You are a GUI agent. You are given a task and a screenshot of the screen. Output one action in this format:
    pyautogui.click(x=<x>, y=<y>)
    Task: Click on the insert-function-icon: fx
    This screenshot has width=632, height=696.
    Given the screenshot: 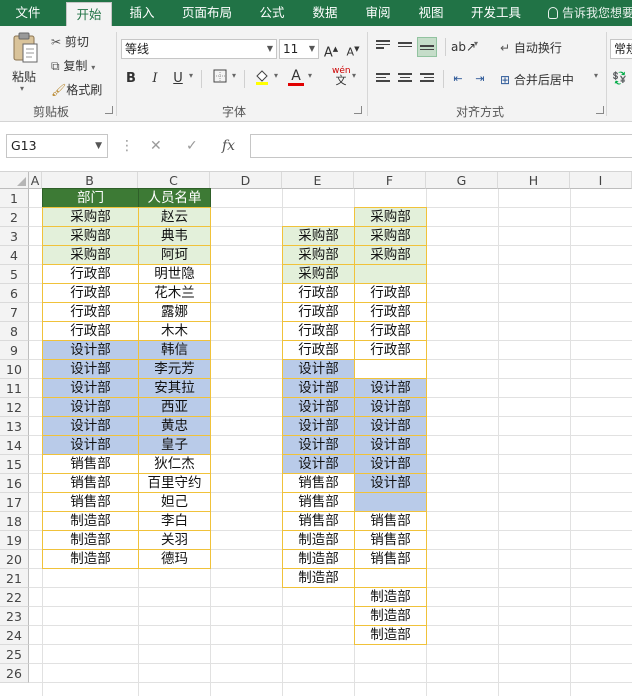 What is the action you would take?
    pyautogui.click(x=228, y=146)
    